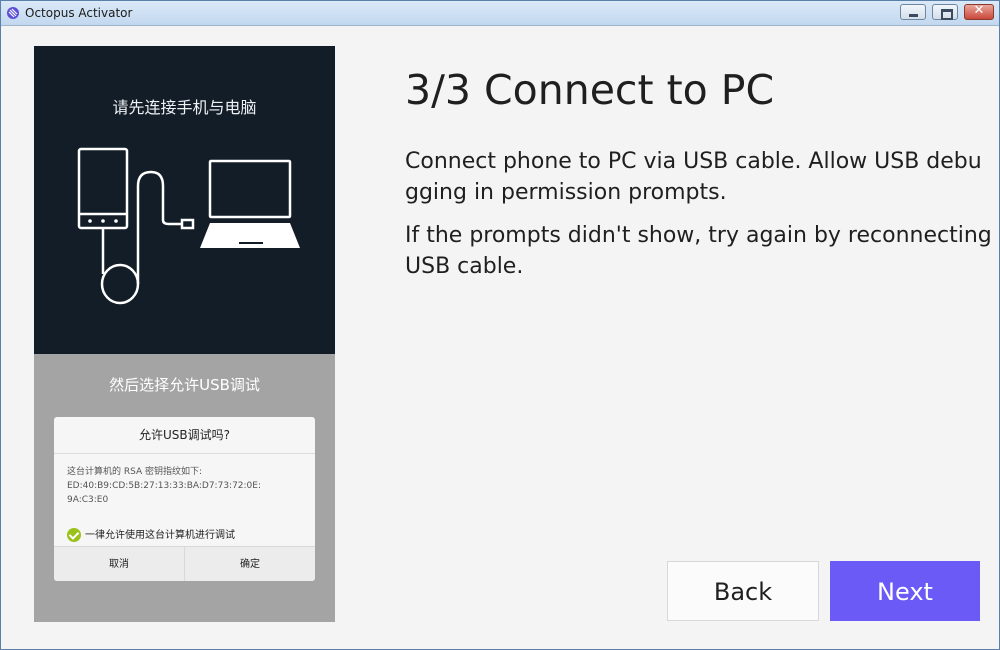 Image resolution: width=1000 pixels, height=650 pixels. I want to click on dialog-body-line: 这台计算机的 RSA 密钥指纹如下:, so click(135, 472).